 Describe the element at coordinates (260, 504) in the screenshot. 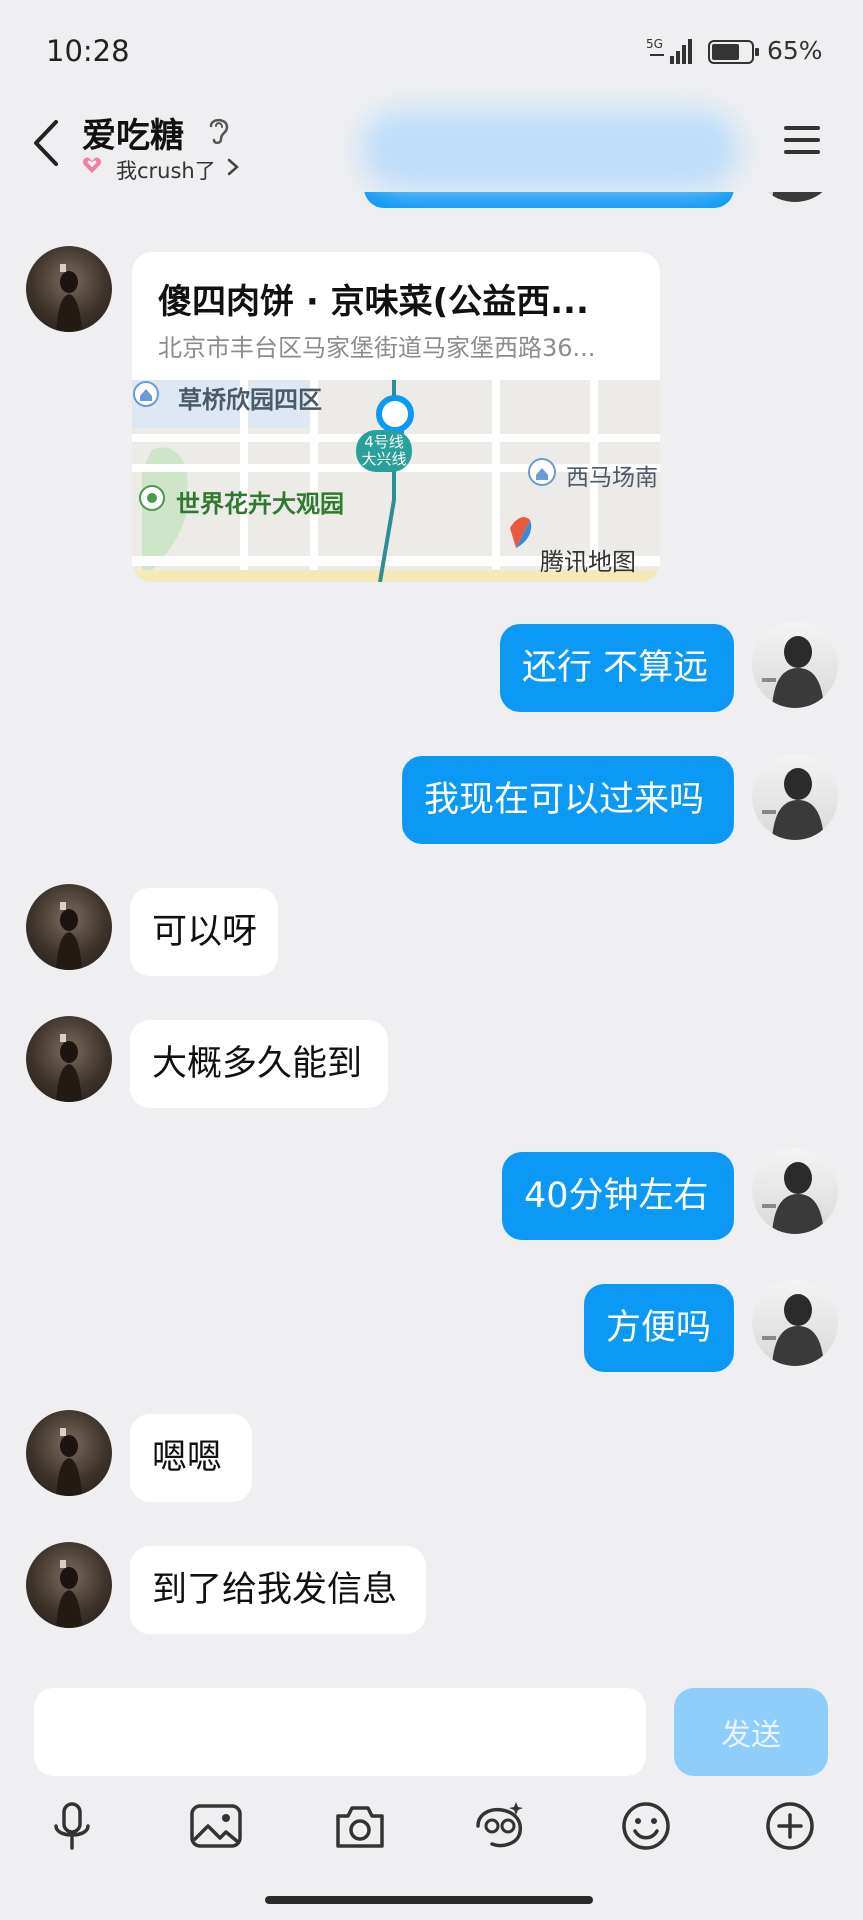

I see `map-label-park: 世界花卉大观园` at that location.